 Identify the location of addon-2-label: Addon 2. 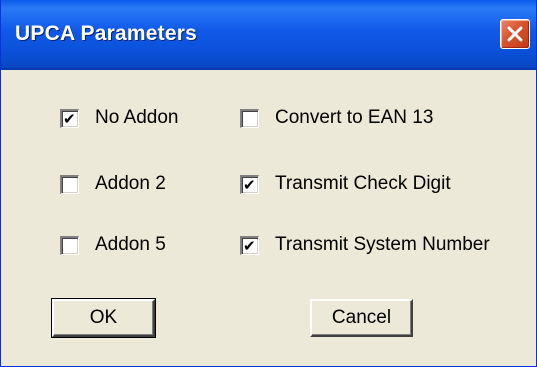
(130, 183).